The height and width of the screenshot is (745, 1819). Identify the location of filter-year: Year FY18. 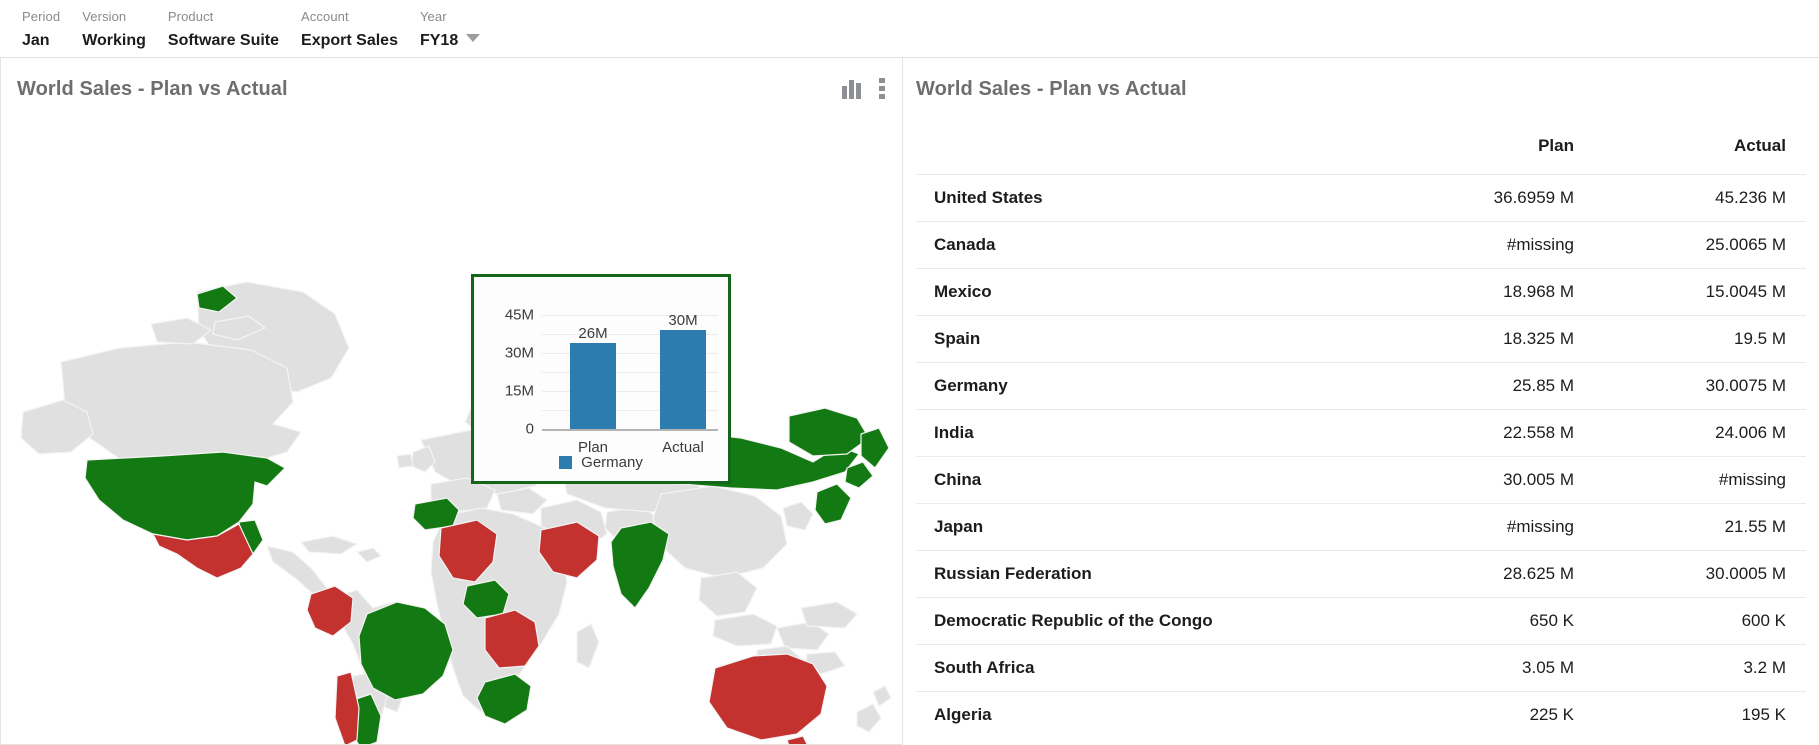
(439, 30).